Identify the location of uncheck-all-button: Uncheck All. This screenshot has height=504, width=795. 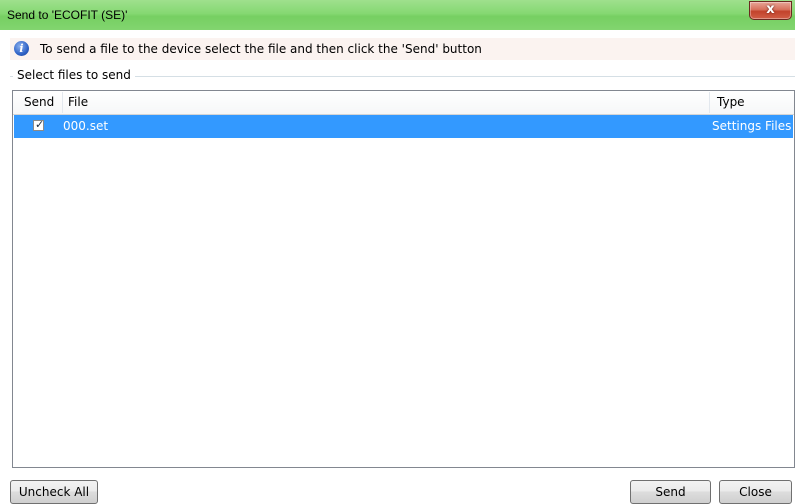
(54, 492).